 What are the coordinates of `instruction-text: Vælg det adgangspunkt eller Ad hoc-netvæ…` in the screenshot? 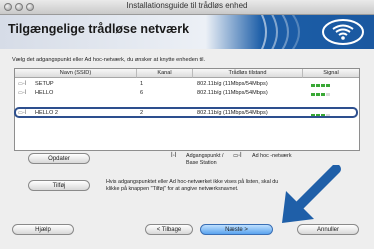 It's located at (109, 60).